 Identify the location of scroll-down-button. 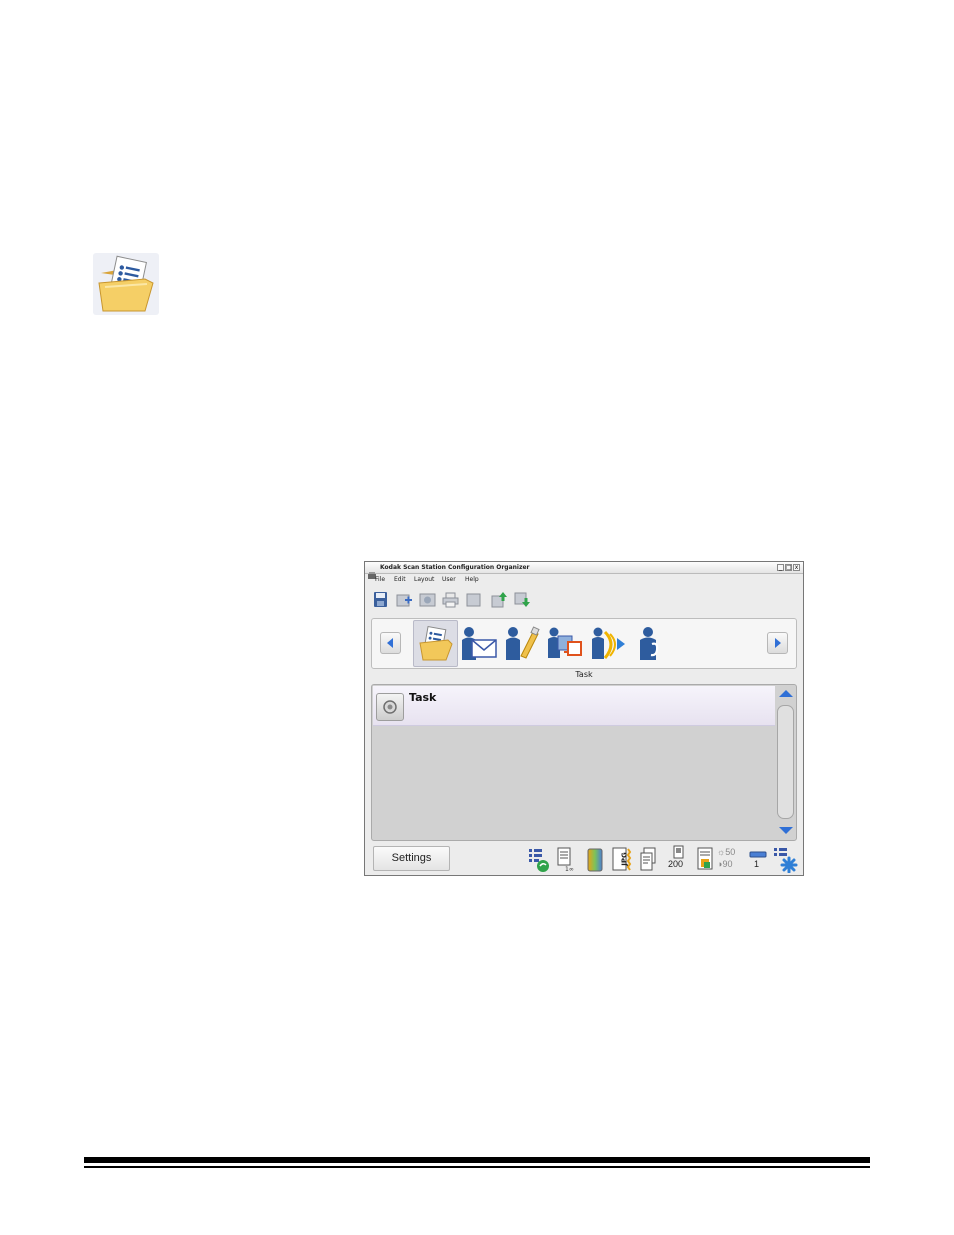
(786, 830).